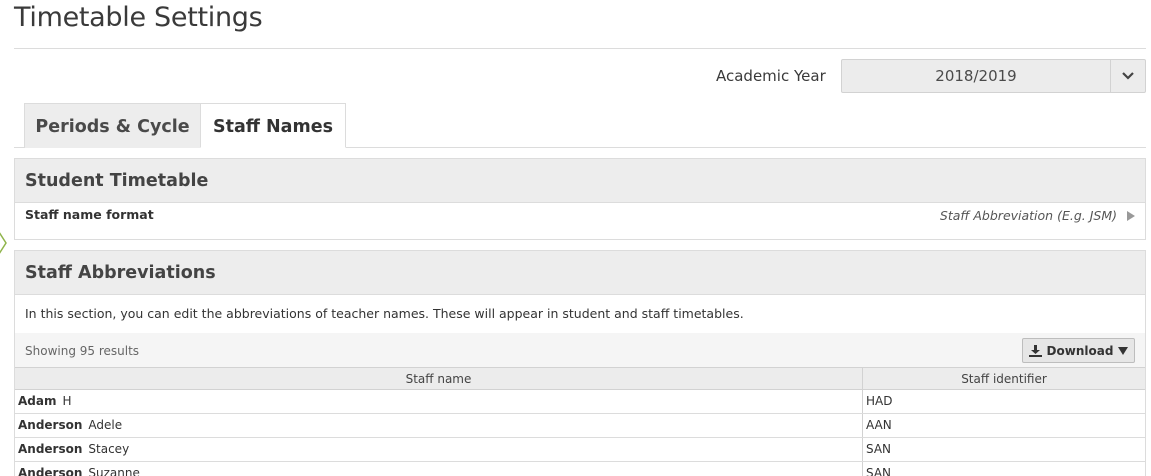 The width and height of the screenshot is (1151, 476). Describe the element at coordinates (67, 401) in the screenshot. I see `staff-forename: H` at that location.